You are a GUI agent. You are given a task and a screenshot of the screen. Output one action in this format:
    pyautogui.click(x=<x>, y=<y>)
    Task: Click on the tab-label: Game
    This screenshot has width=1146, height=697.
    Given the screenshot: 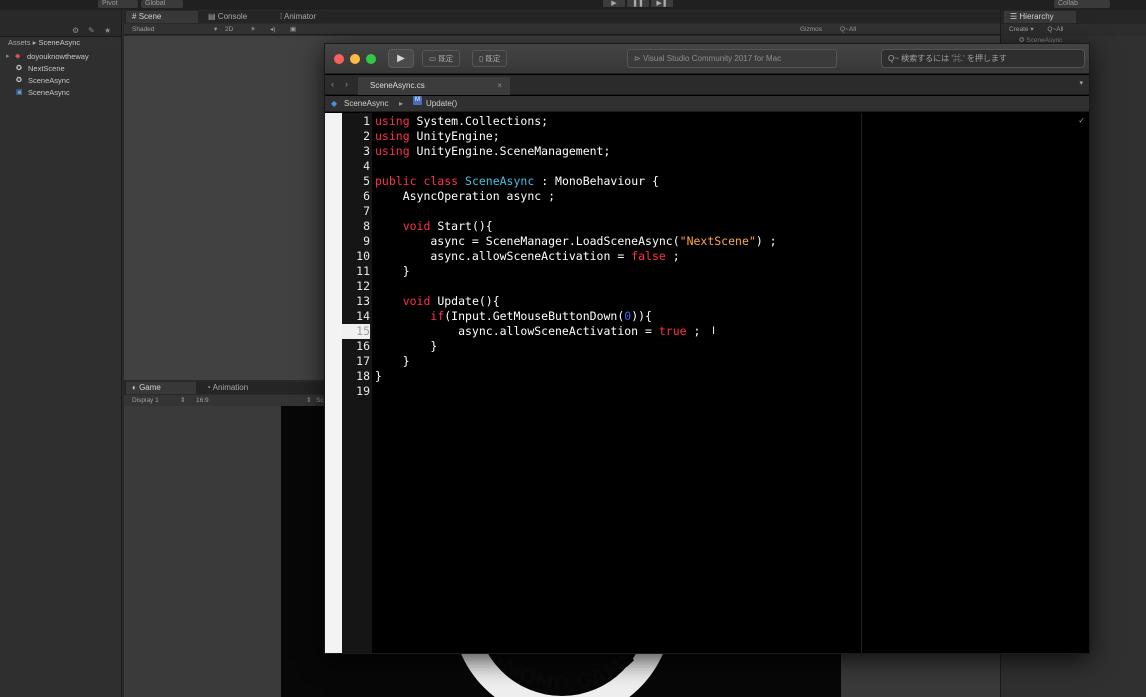 What is the action you would take?
    pyautogui.click(x=150, y=387)
    